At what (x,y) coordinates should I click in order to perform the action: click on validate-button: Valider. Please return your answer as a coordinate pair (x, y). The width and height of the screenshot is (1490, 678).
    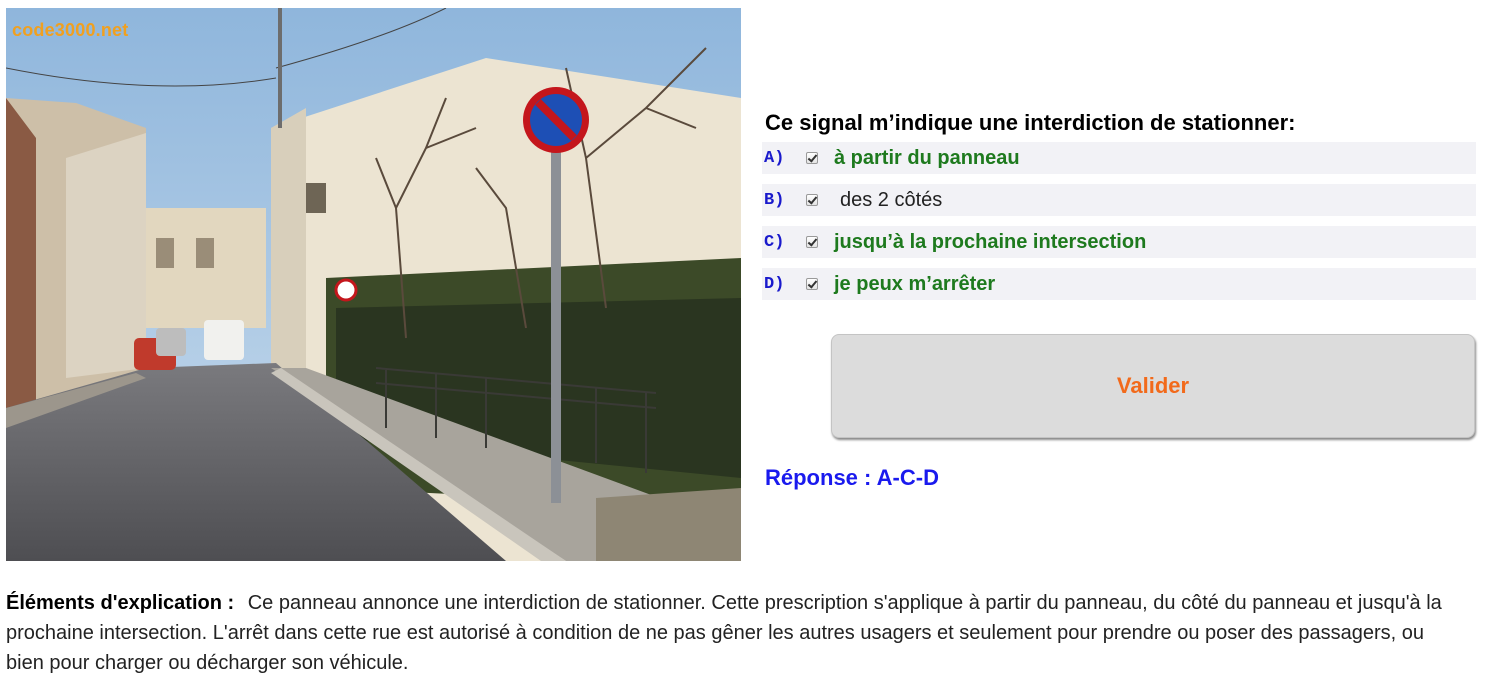
    Looking at the image, I should click on (1153, 386).